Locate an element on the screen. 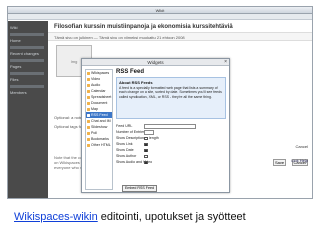 This screenshot has height=240, width=320. video-icon is located at coordinates (88, 79).